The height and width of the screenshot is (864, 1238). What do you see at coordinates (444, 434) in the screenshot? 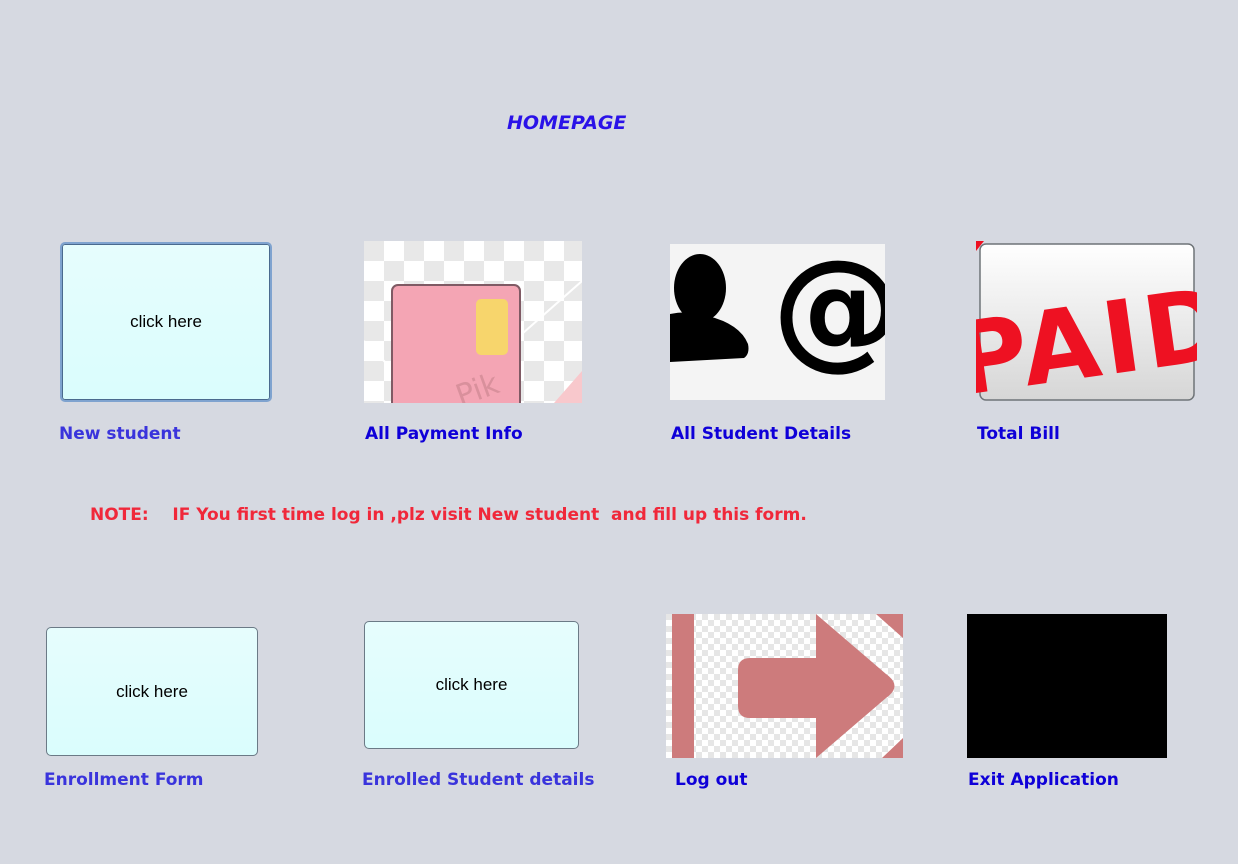
I see `payment-info-label: All Payment Info` at bounding box center [444, 434].